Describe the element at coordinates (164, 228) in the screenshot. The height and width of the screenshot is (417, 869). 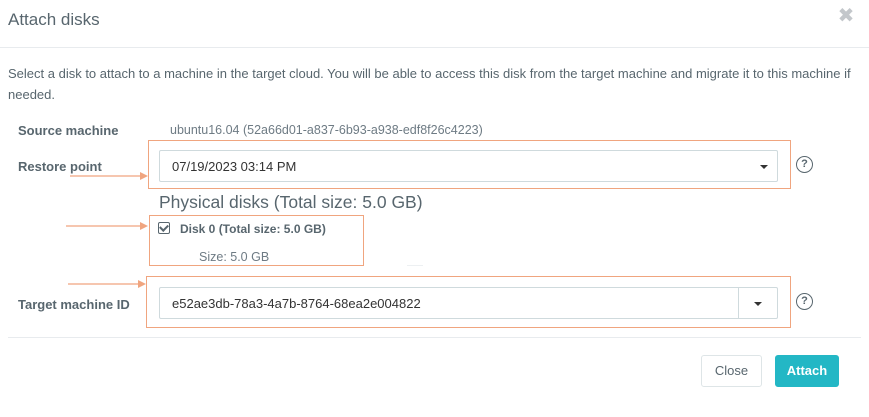
I see `disk-checkbox` at that location.